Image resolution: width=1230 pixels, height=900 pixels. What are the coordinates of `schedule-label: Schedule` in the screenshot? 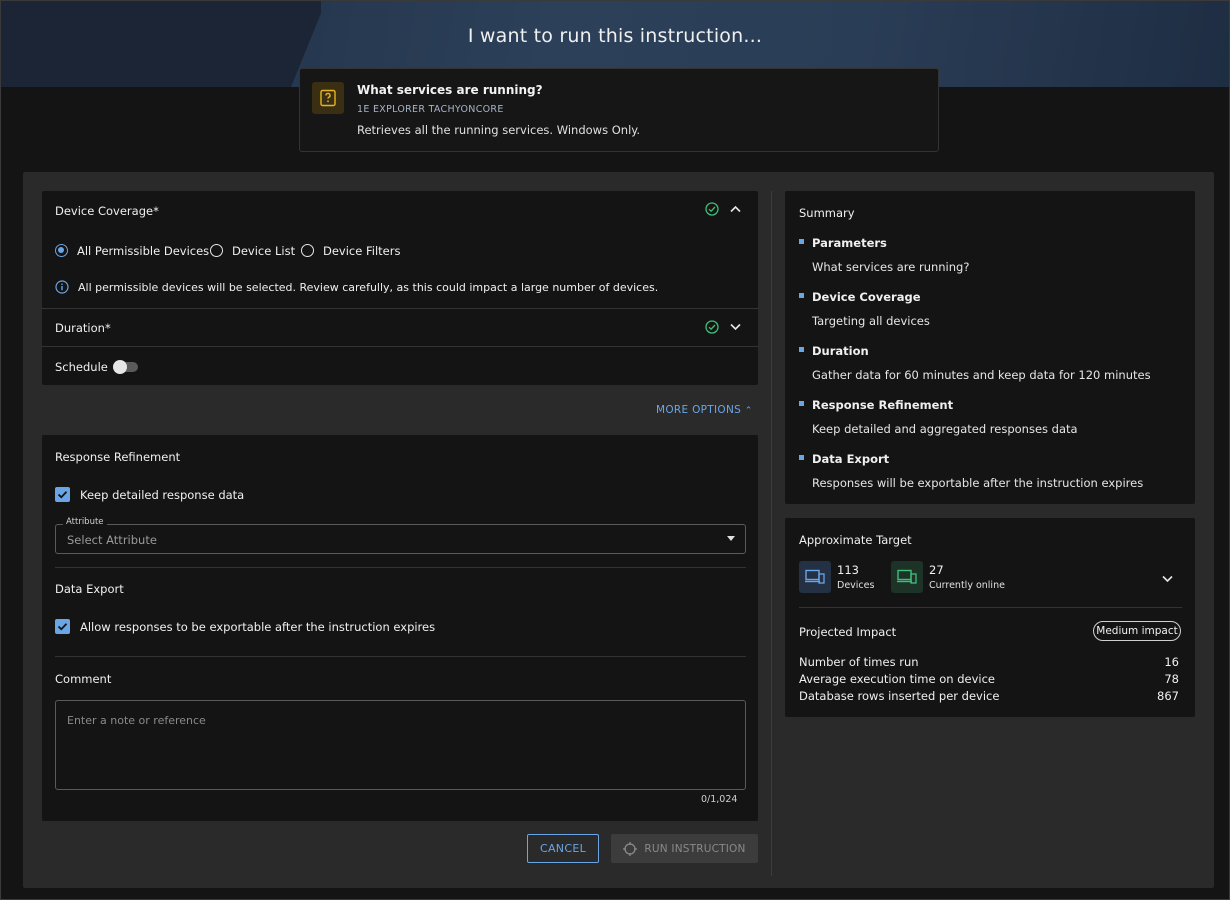 It's located at (81, 367).